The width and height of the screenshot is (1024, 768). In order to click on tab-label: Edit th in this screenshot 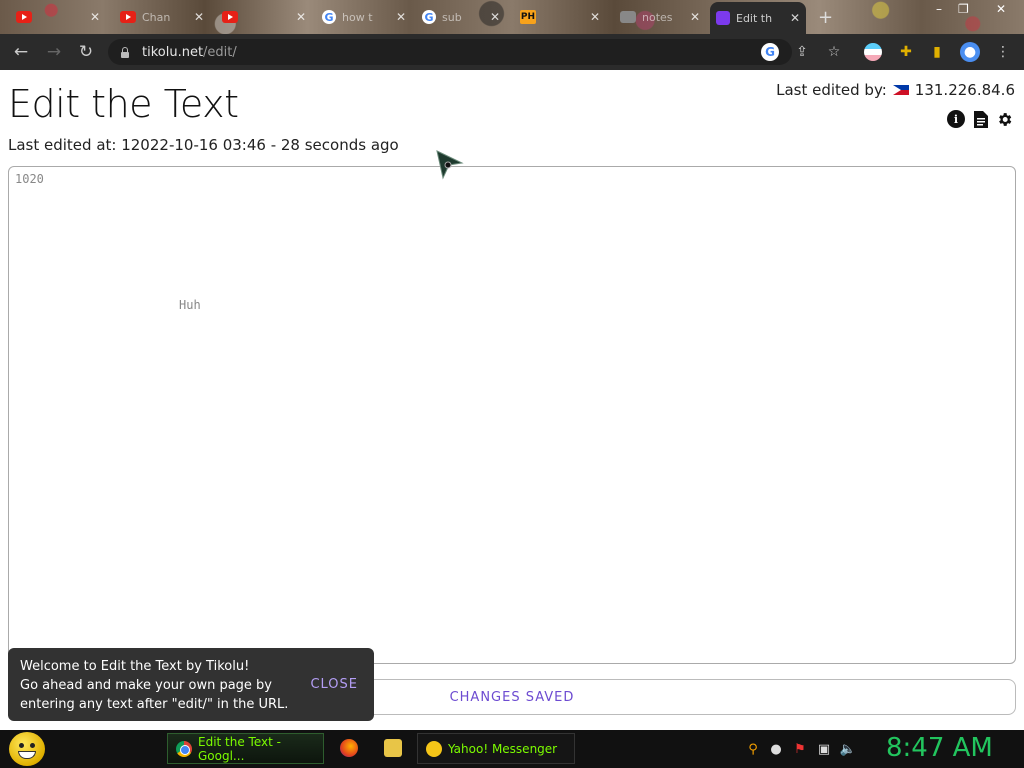, I will do `click(754, 18)`.